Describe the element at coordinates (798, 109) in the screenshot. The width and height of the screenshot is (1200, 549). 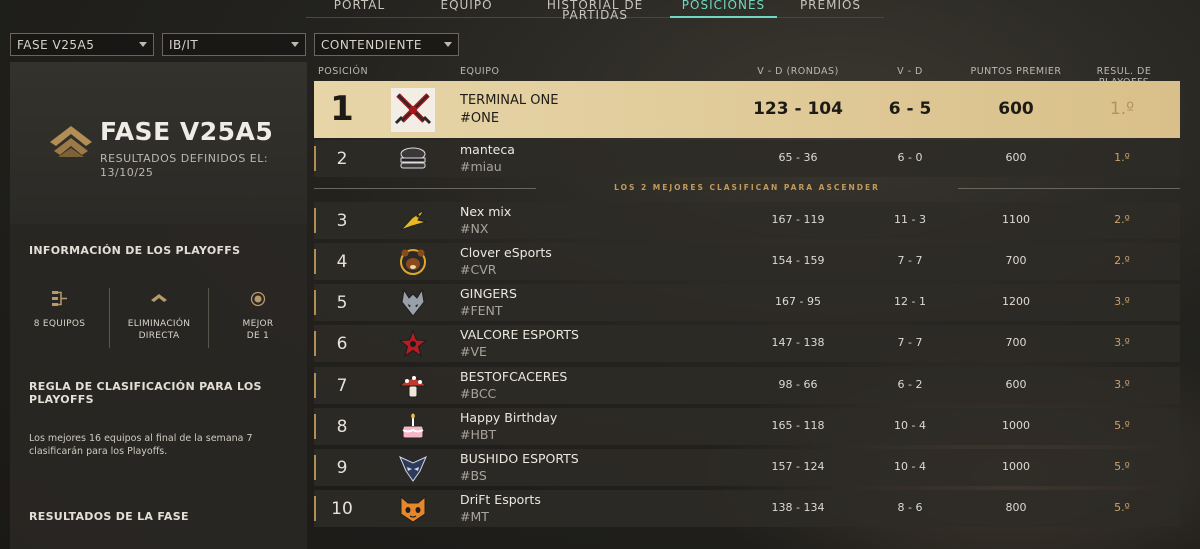
I see `rounds-record: 123 - 104` at that location.